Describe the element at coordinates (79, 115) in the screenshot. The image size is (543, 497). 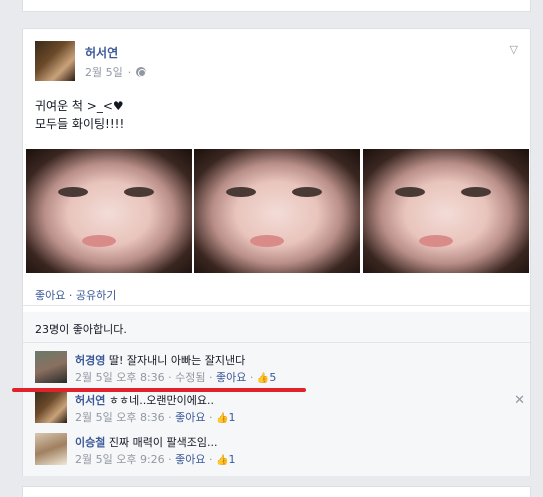
I see `post-text: 귀여운 척 >_<♥ 모두들 화이팅!!!!` at that location.